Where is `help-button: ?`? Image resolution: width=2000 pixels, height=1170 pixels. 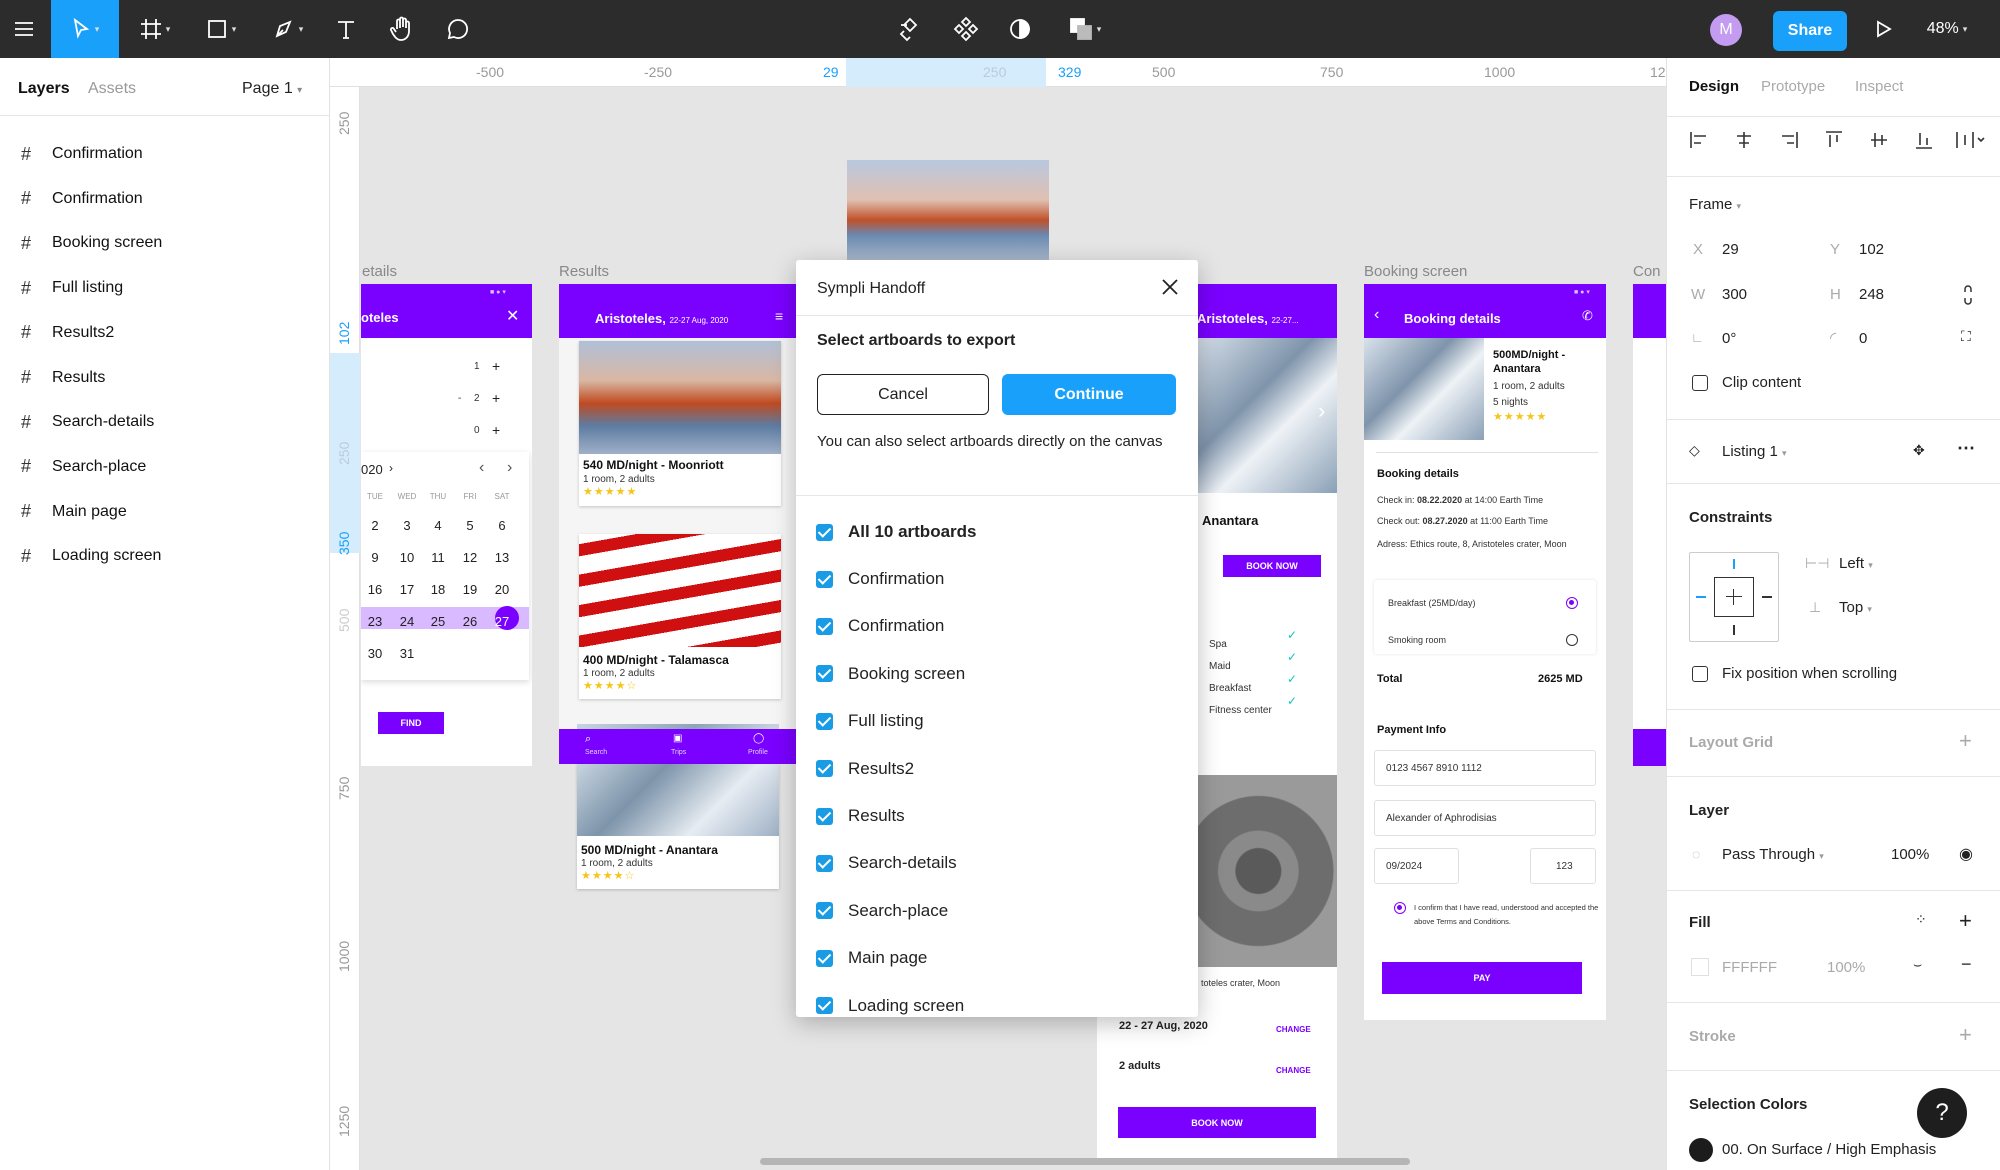
help-button: ? is located at coordinates (1942, 1113).